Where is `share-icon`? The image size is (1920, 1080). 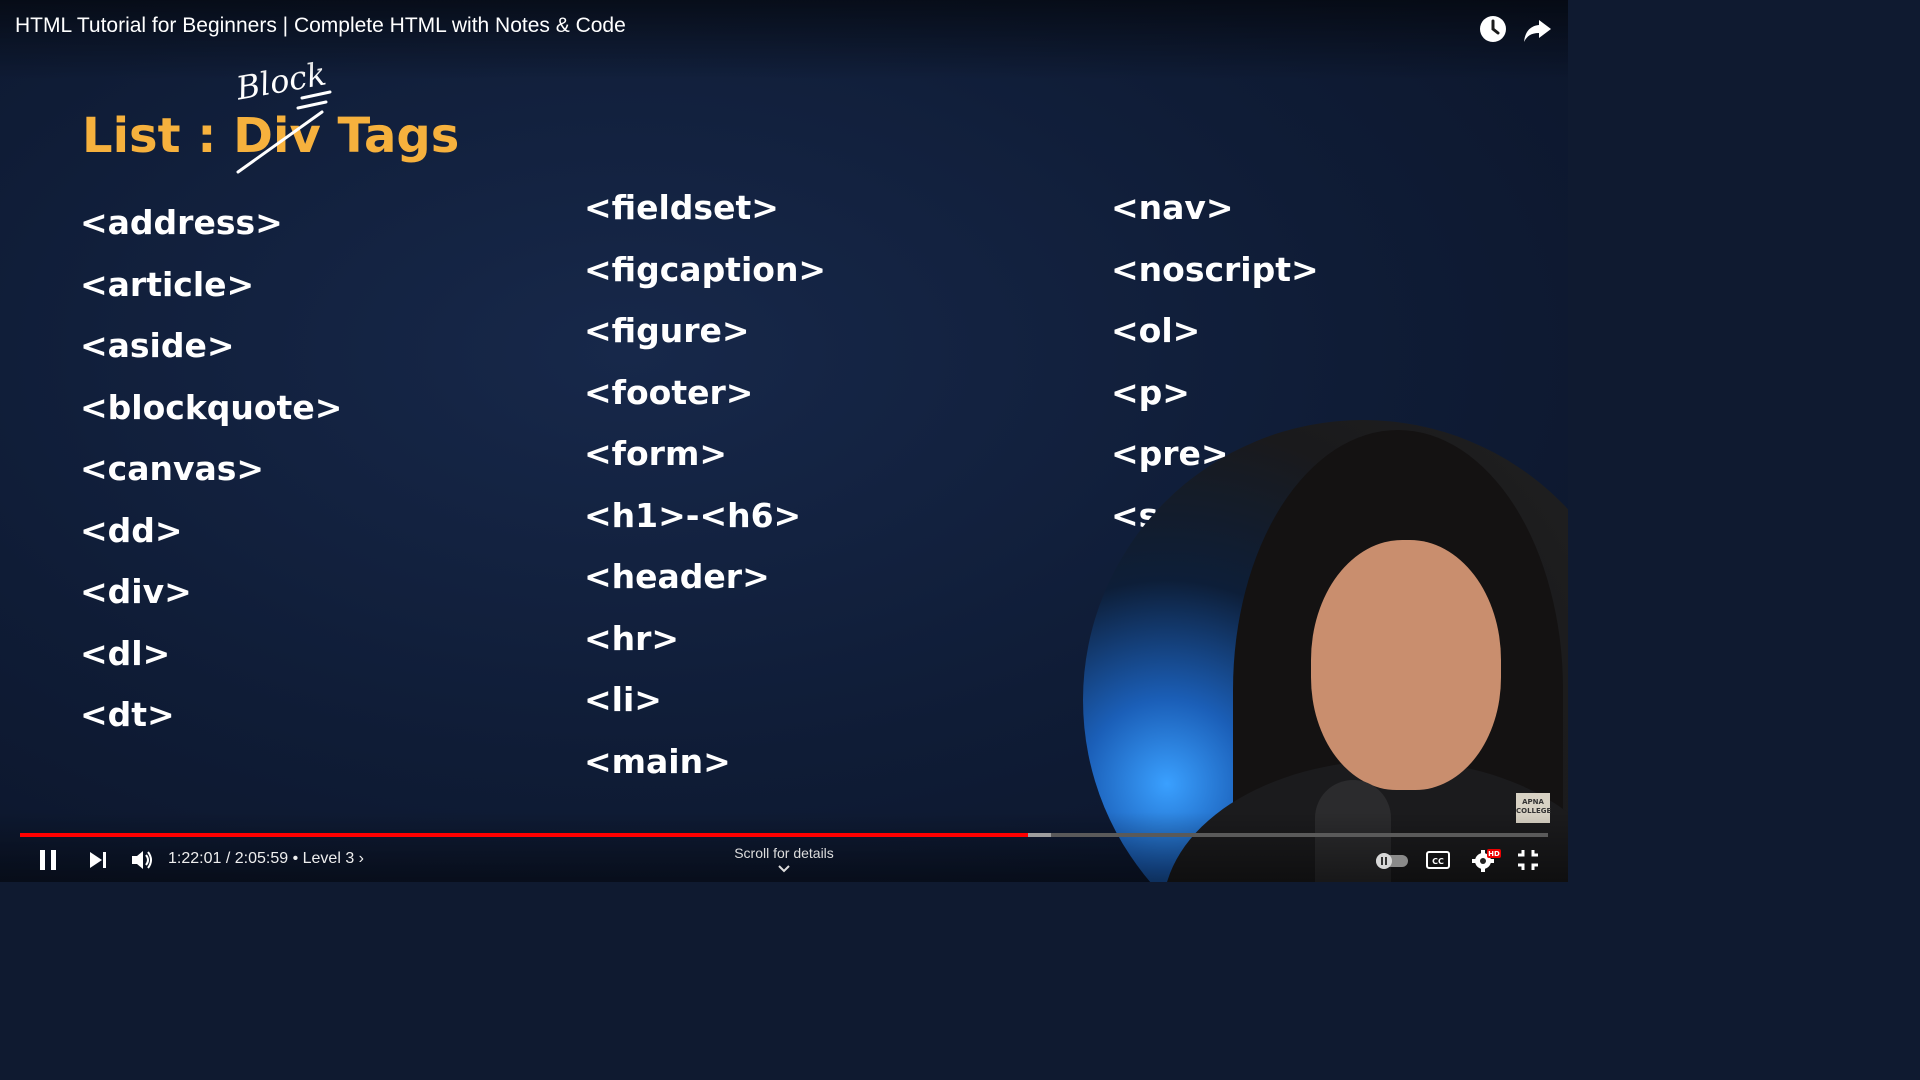 share-icon is located at coordinates (1537, 29).